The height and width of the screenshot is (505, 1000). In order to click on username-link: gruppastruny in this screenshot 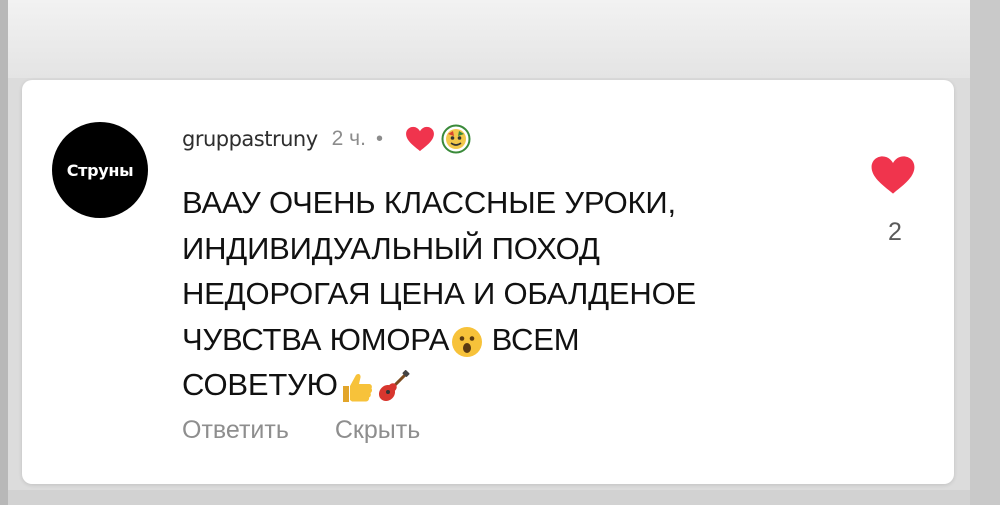, I will do `click(250, 139)`.